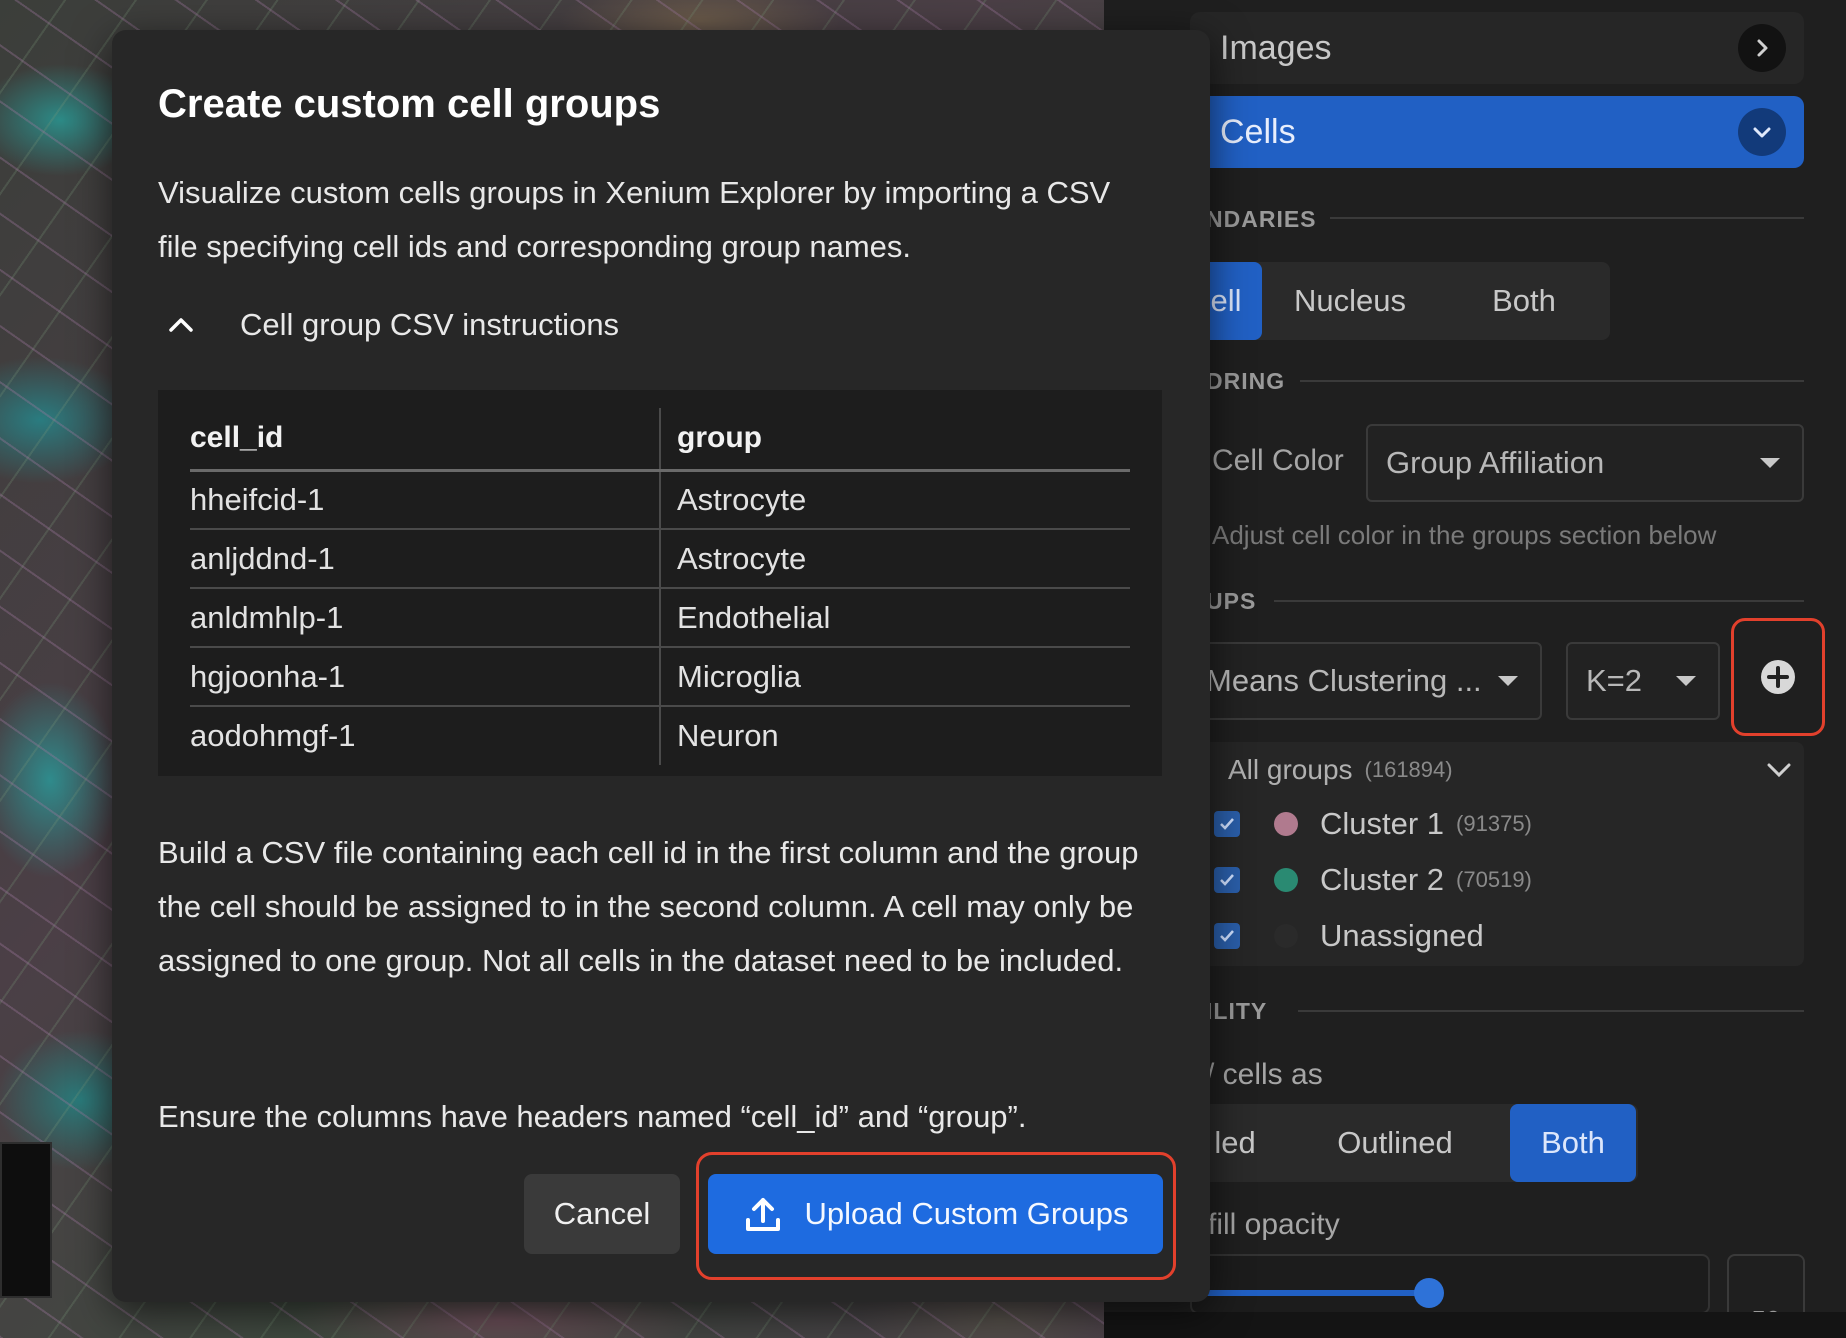 This screenshot has width=1846, height=1338. Describe the element at coordinates (1497, 132) in the screenshot. I see `section-cells: Cells` at that location.